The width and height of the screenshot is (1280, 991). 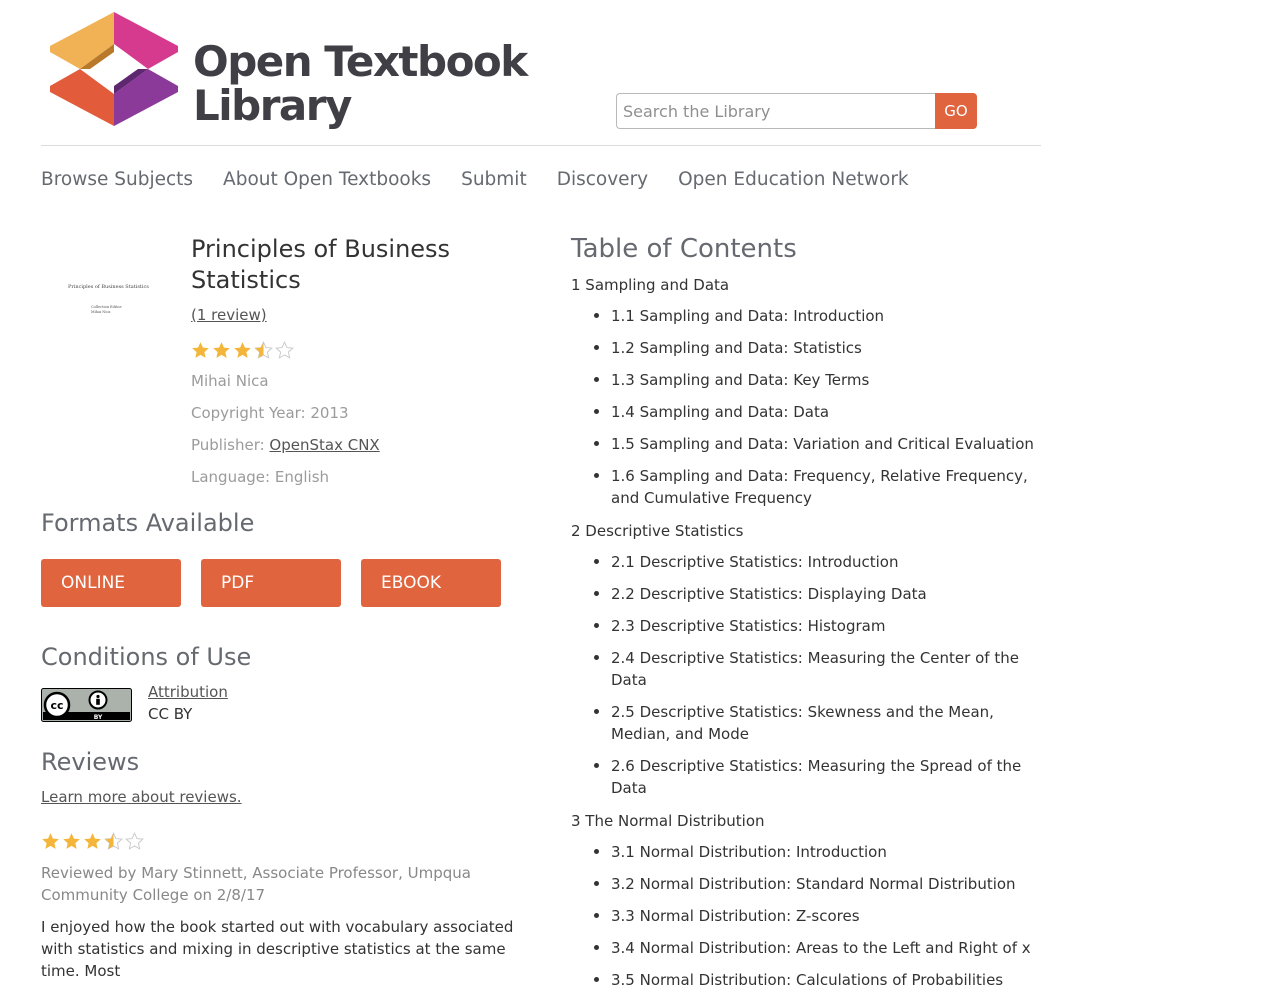 What do you see at coordinates (324, 445) in the screenshot?
I see `publisher-link: OpenStax CNX` at bounding box center [324, 445].